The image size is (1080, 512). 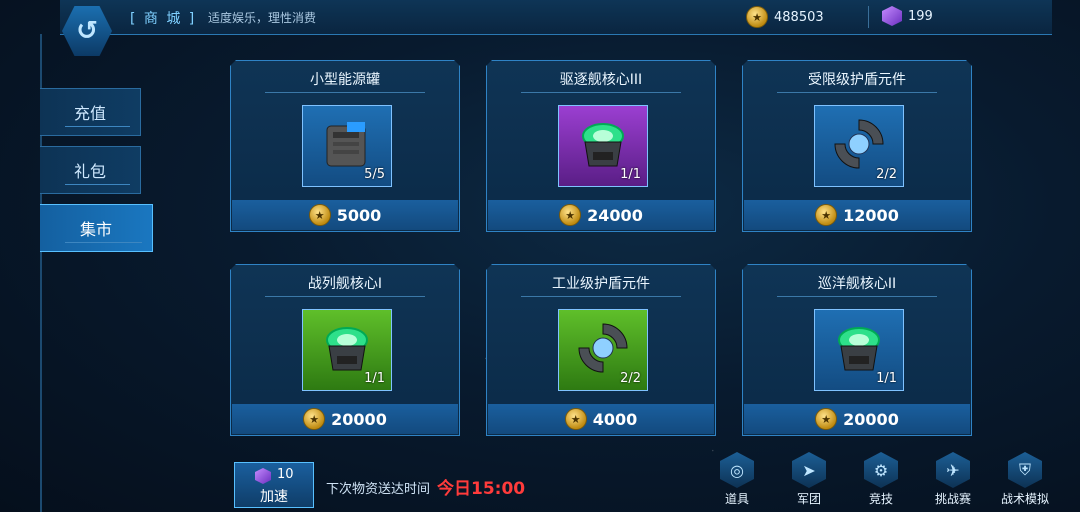 I want to click on gem-currency: 199, so click(x=907, y=16).